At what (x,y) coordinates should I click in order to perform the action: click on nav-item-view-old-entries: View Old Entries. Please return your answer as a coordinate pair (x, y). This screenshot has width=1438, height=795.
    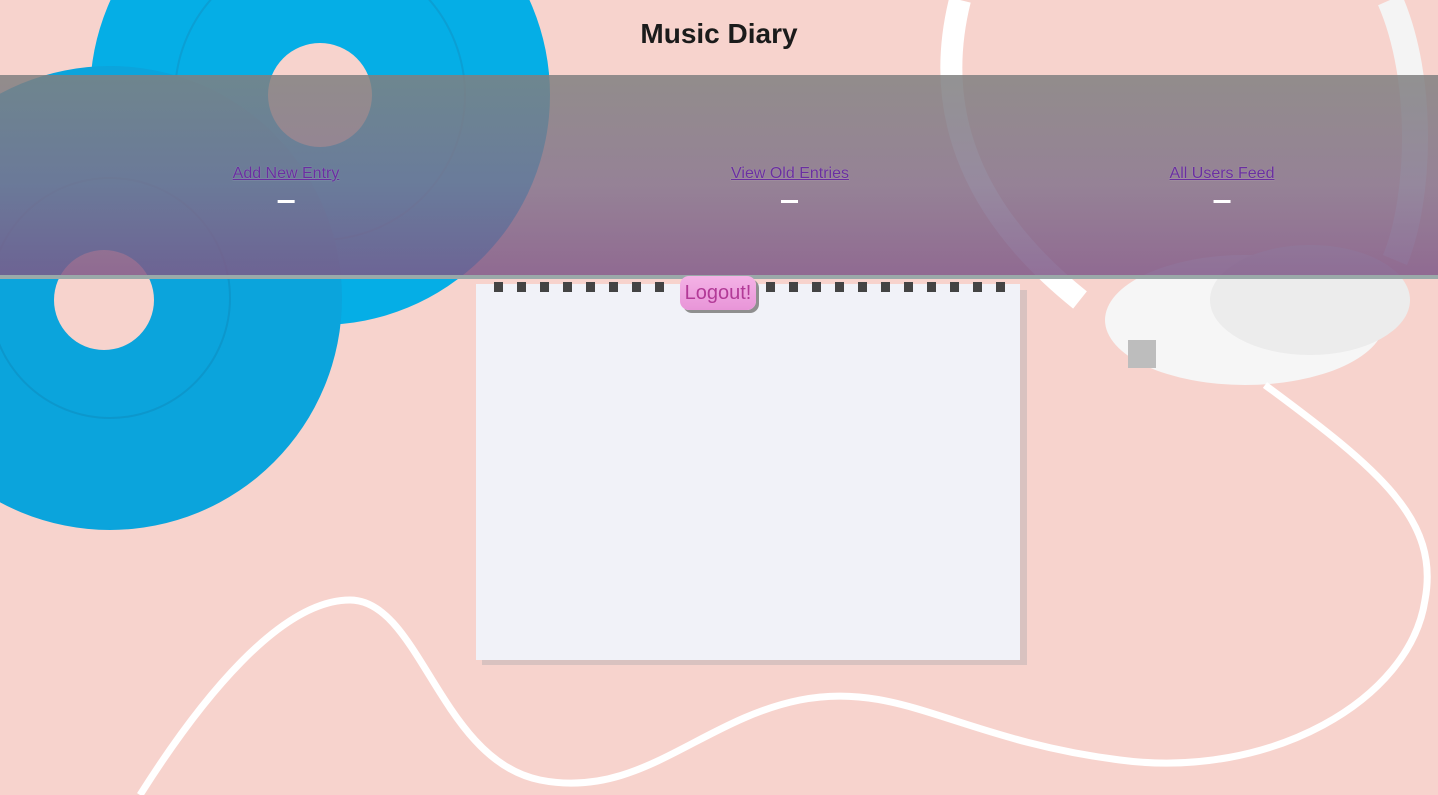
    Looking at the image, I should click on (790, 184).